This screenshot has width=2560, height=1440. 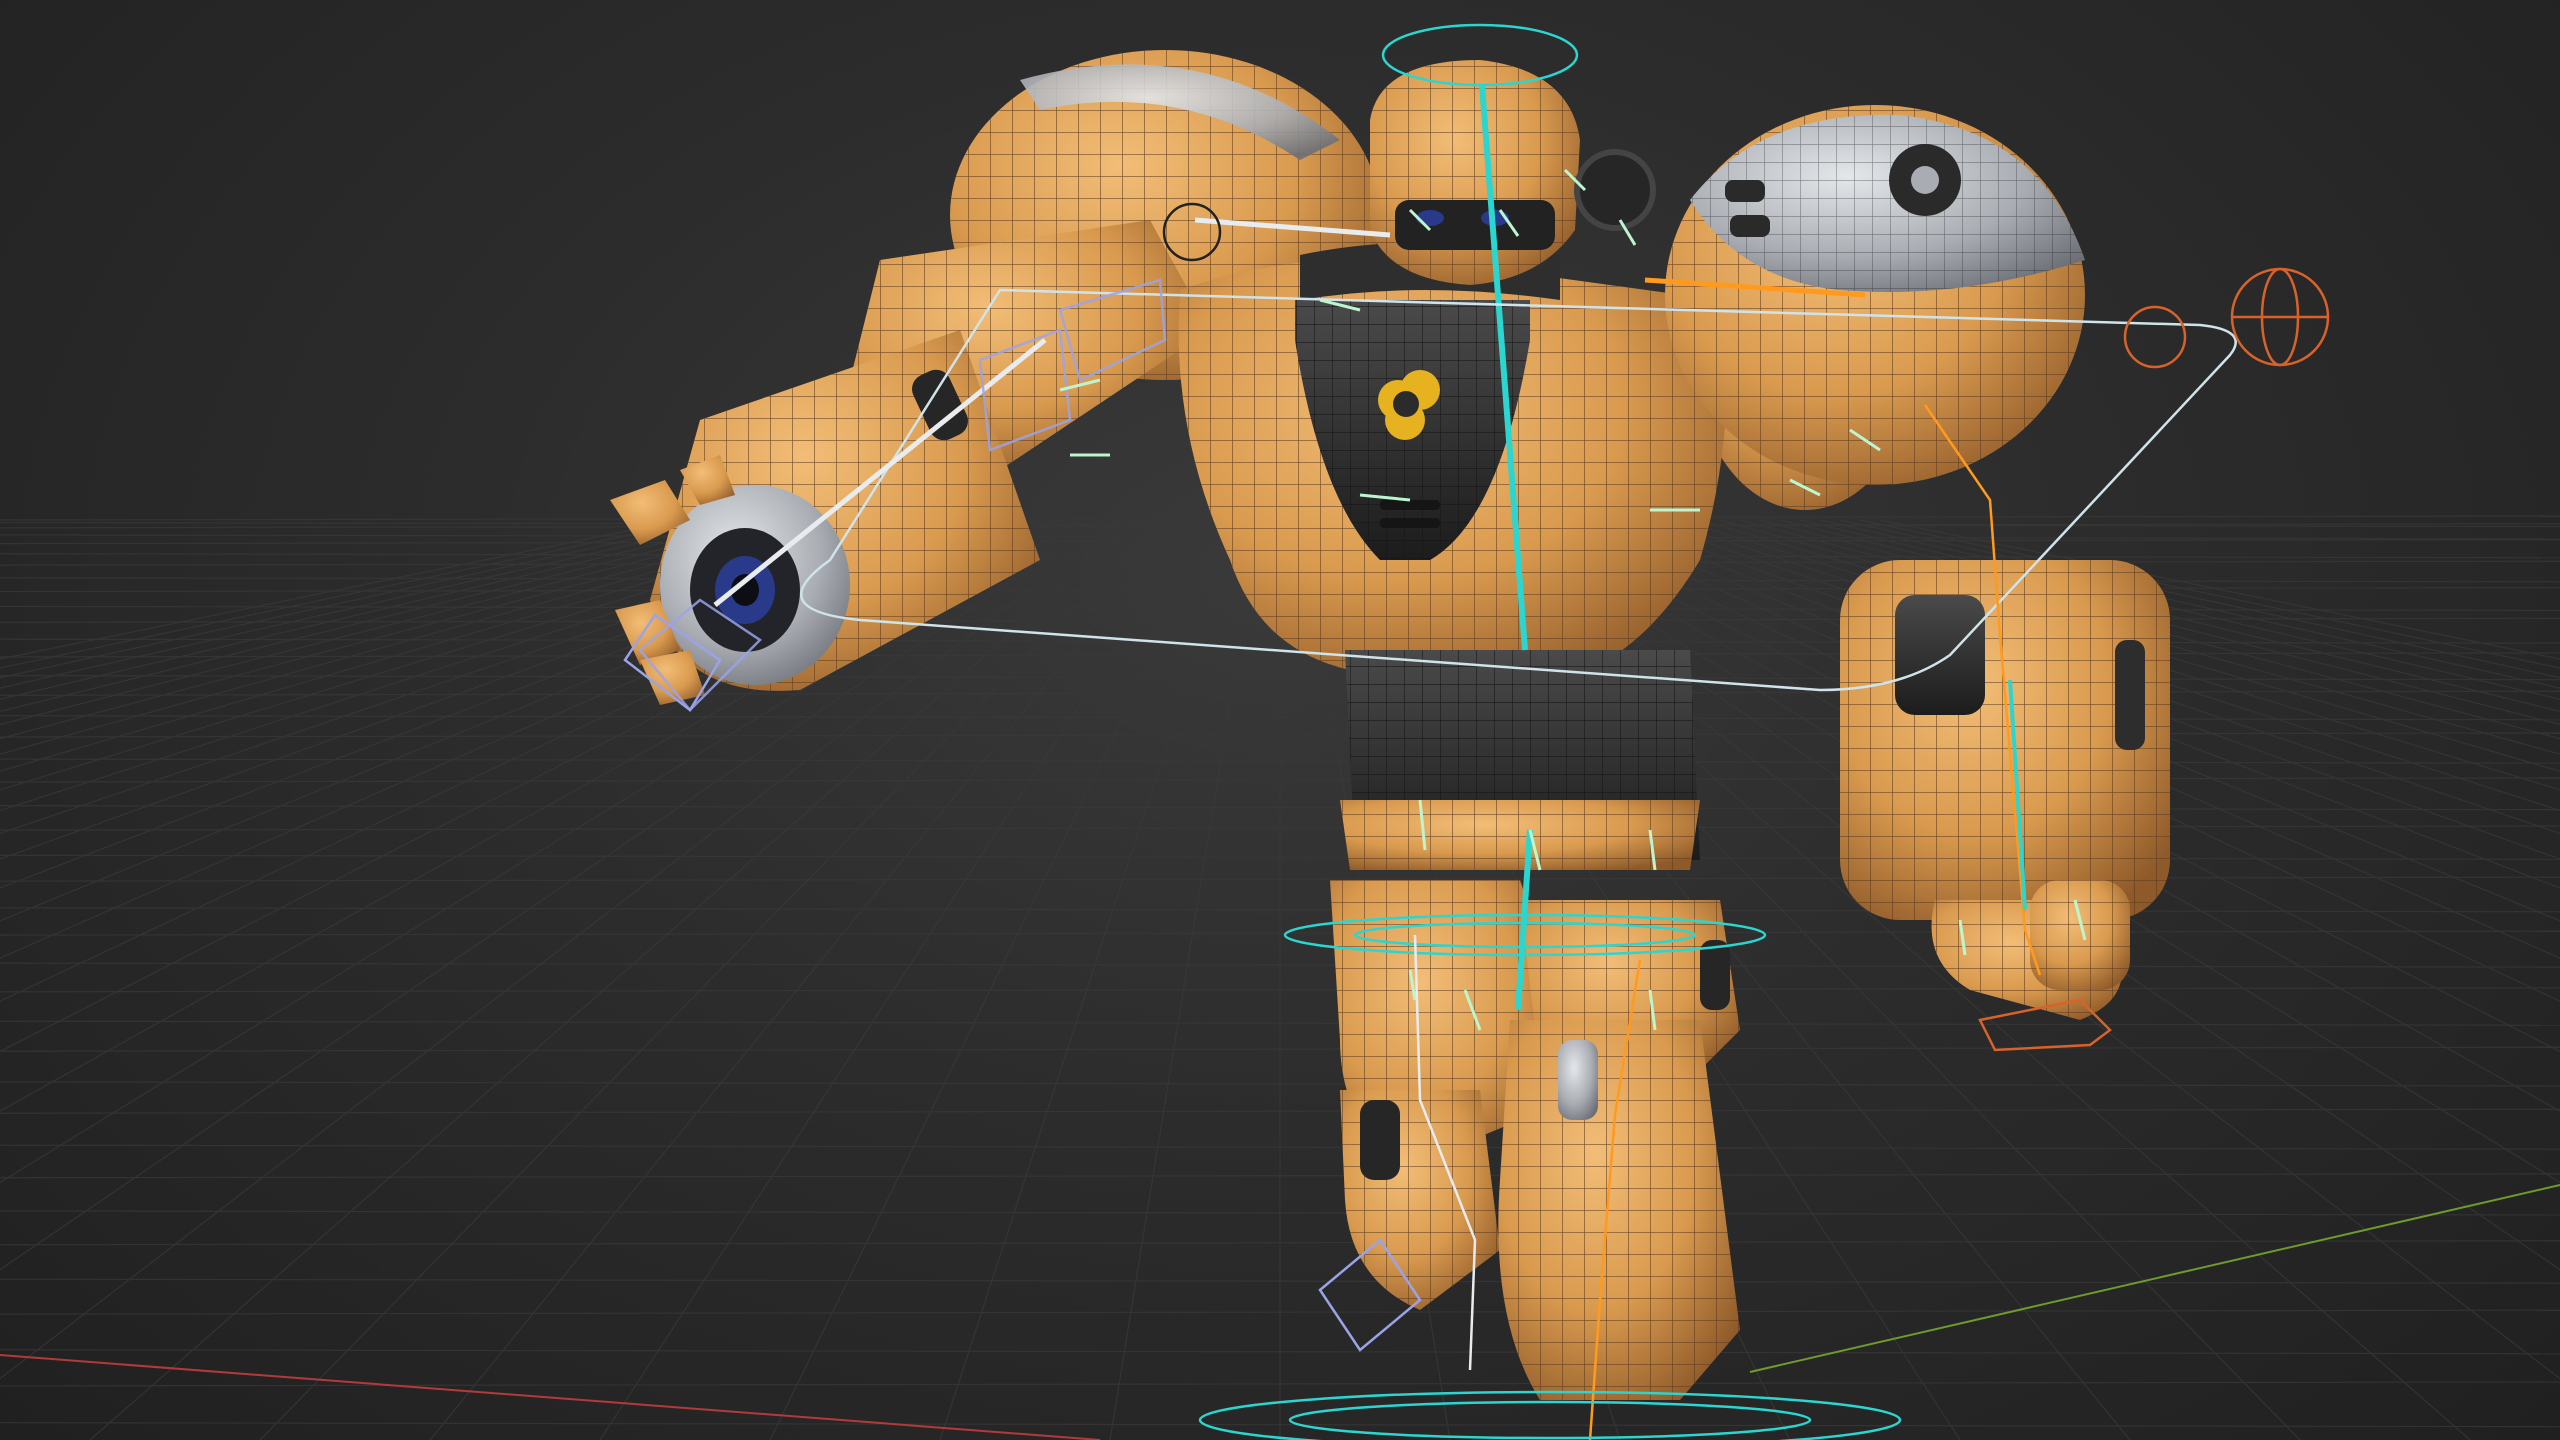 What do you see at coordinates (1513, 172) in the screenshot?
I see `head` at bounding box center [1513, 172].